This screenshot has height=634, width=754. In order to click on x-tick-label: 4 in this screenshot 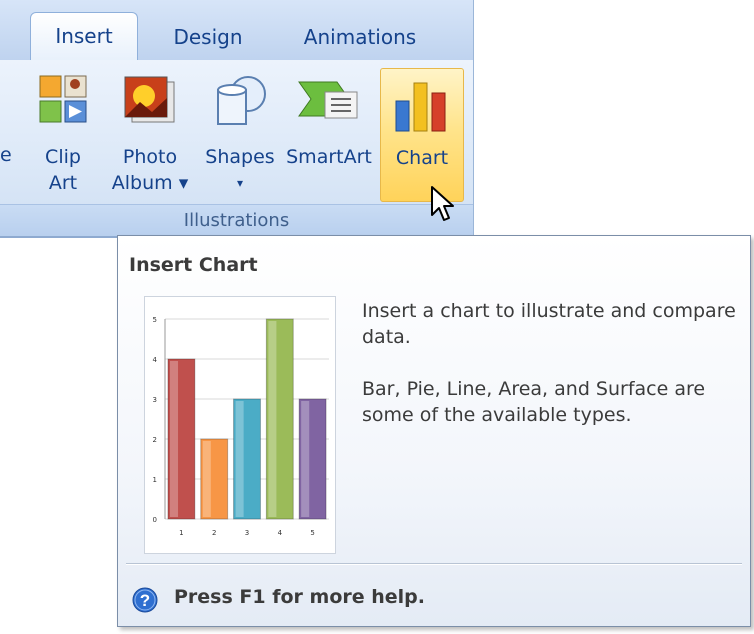, I will do `click(280, 533)`.